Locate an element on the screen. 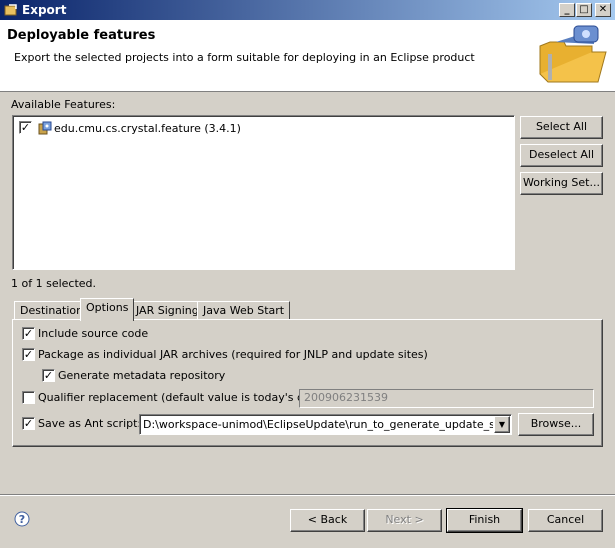  next-button: Next > is located at coordinates (404, 520).